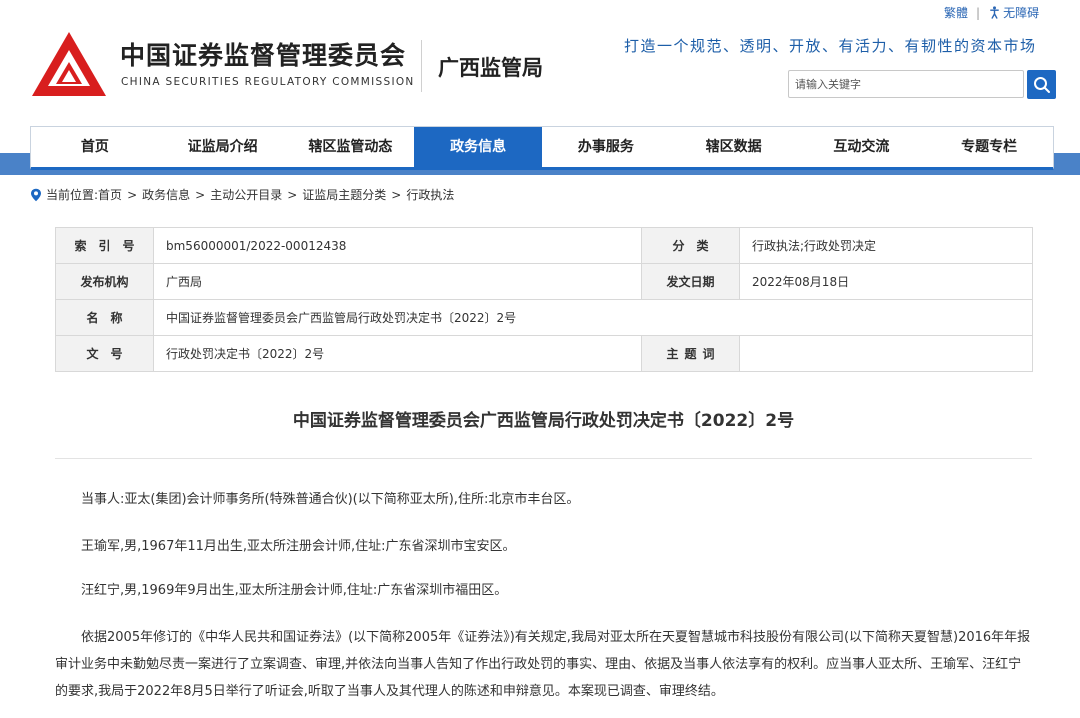 Image resolution: width=1080 pixels, height=718 pixels. What do you see at coordinates (989, 147) in the screenshot?
I see `nav-item-special-topics: 专题专栏` at bounding box center [989, 147].